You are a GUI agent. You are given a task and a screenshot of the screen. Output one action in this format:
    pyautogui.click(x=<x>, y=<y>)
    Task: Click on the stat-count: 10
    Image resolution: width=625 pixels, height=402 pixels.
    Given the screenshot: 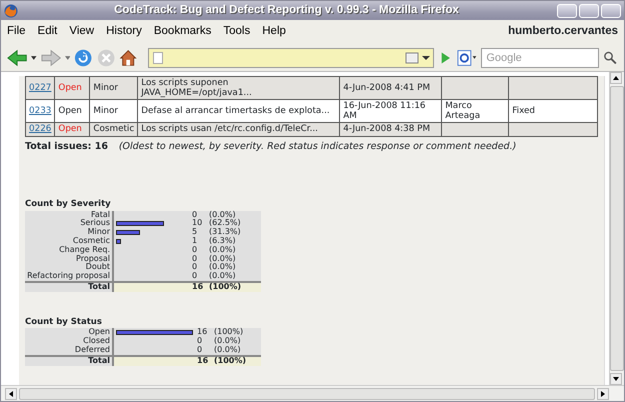 What is the action you would take?
    pyautogui.click(x=198, y=223)
    